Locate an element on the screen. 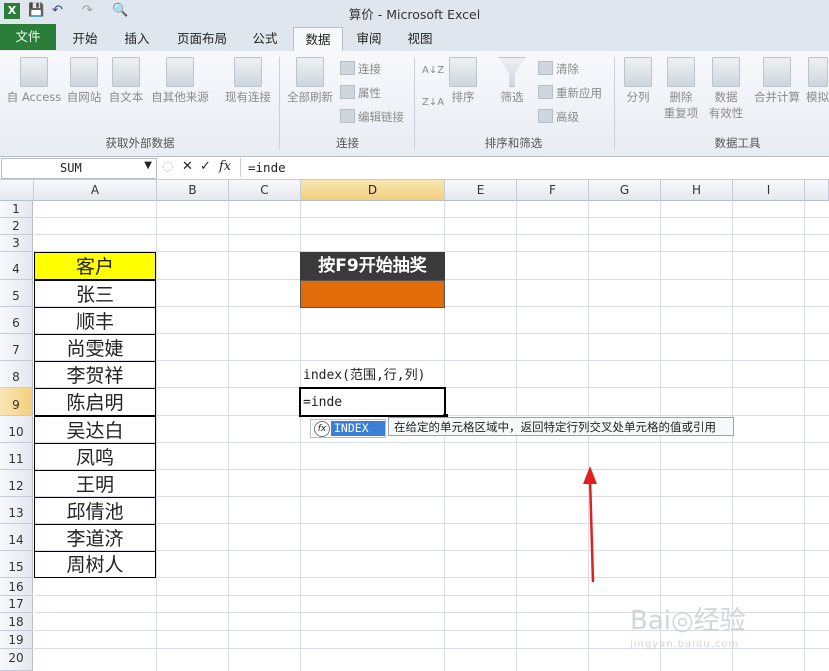 The image size is (829, 671). column-header: F is located at coordinates (553, 190).